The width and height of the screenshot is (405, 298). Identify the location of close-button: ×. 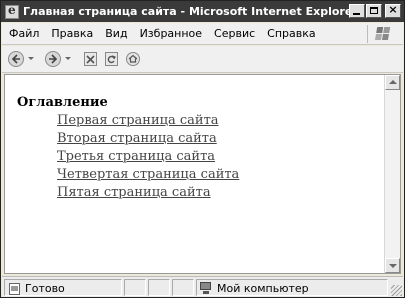
(393, 10).